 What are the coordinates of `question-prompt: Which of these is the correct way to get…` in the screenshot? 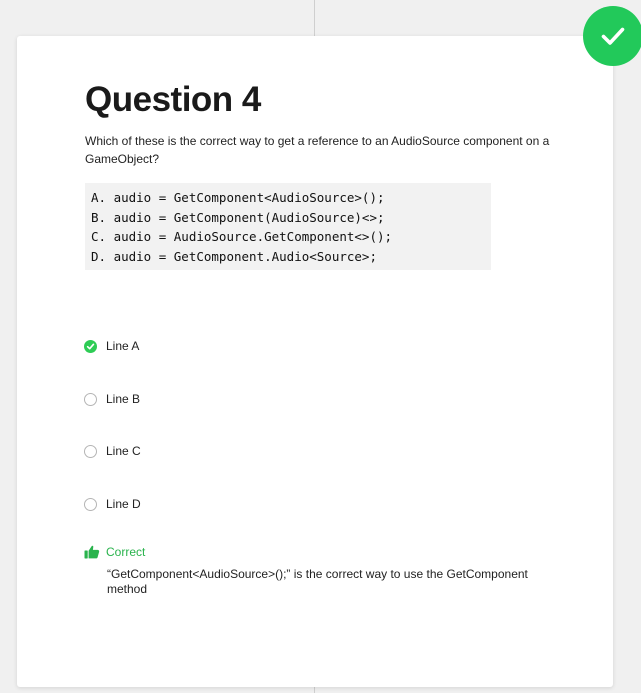 It's located at (317, 150).